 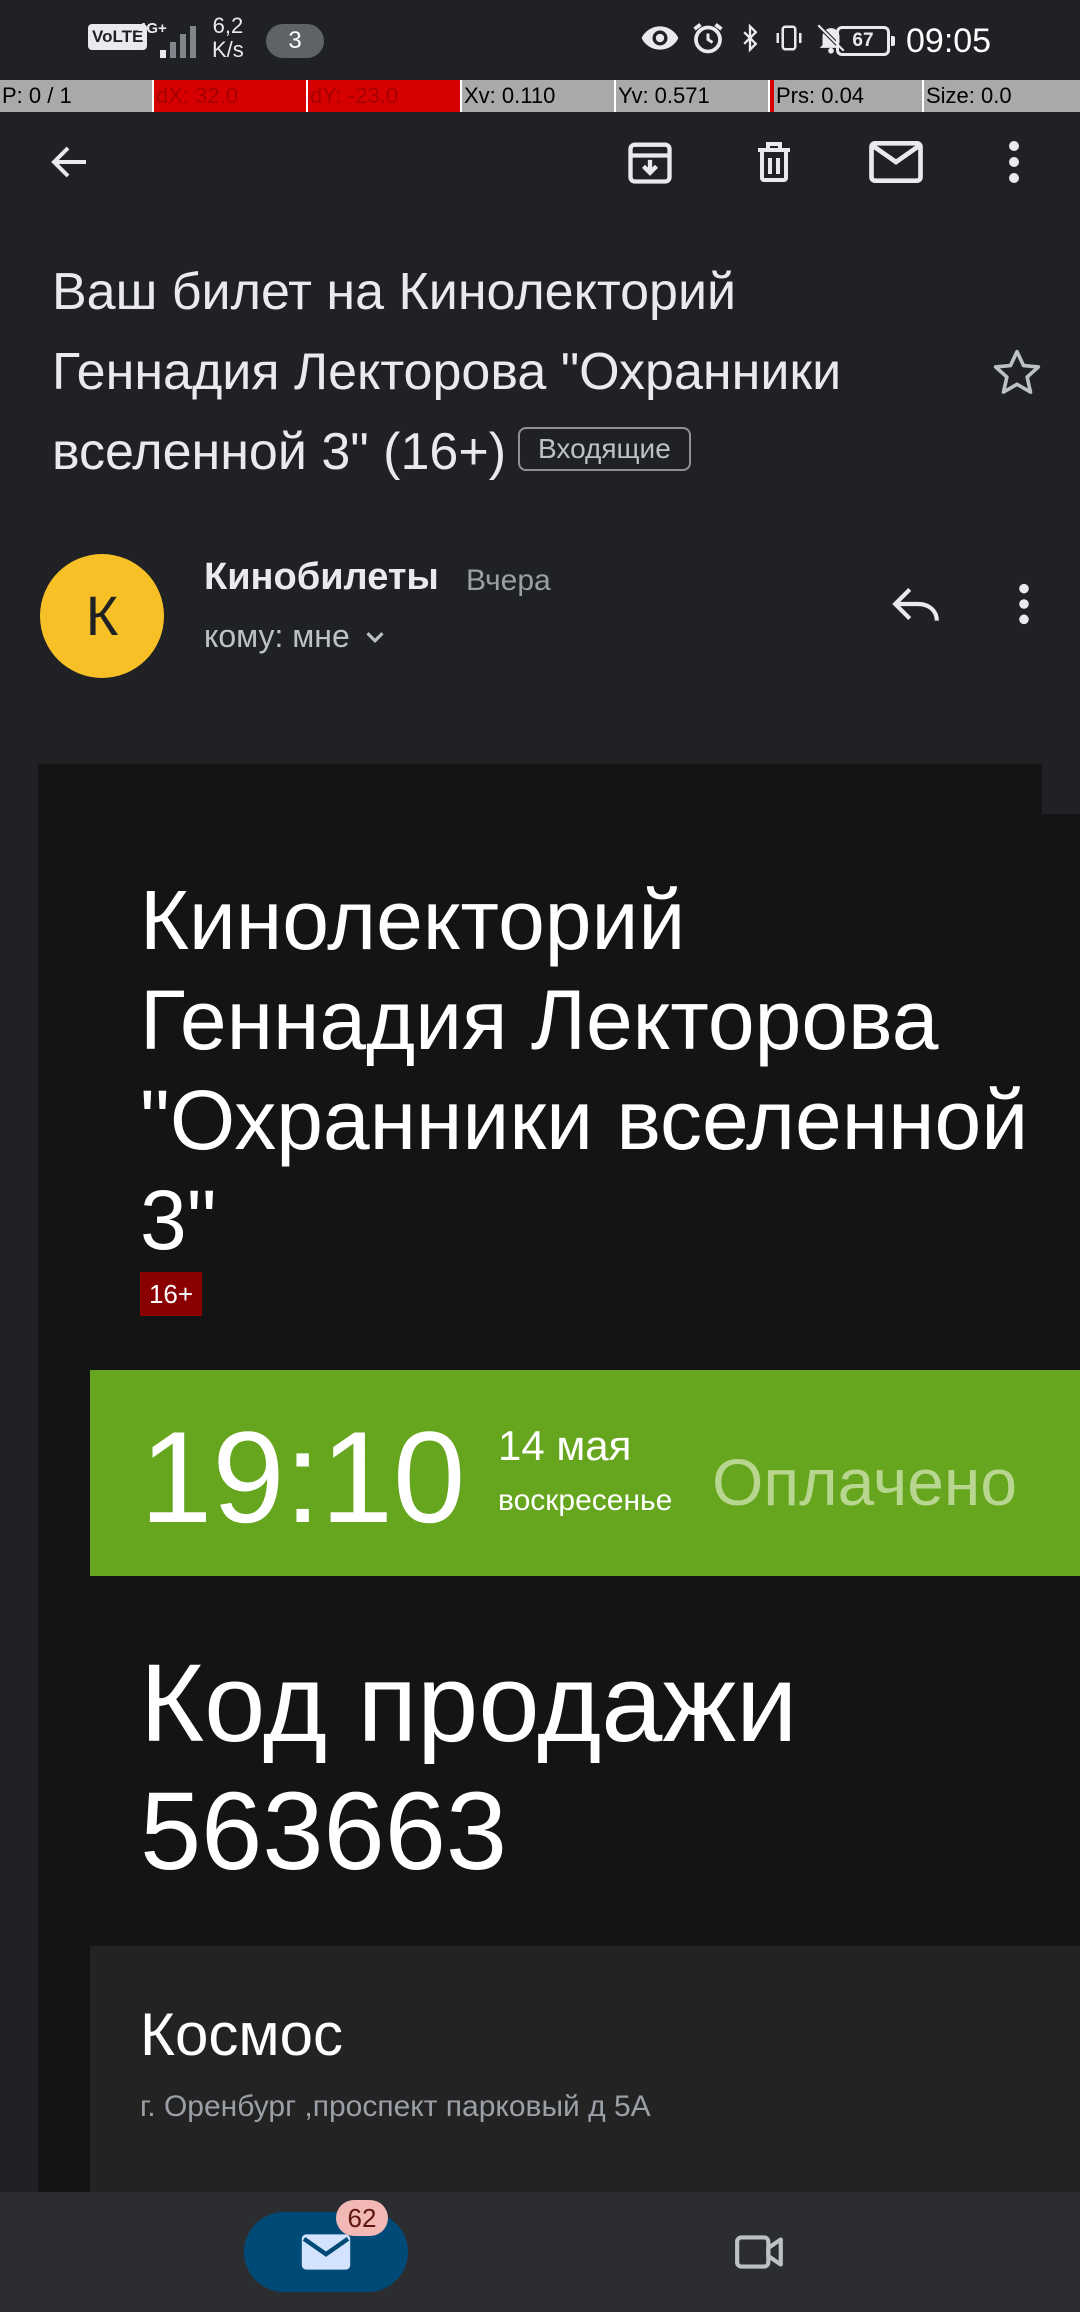 What do you see at coordinates (77, 96) in the screenshot?
I see `pointer-count: P: 0 / 1` at bounding box center [77, 96].